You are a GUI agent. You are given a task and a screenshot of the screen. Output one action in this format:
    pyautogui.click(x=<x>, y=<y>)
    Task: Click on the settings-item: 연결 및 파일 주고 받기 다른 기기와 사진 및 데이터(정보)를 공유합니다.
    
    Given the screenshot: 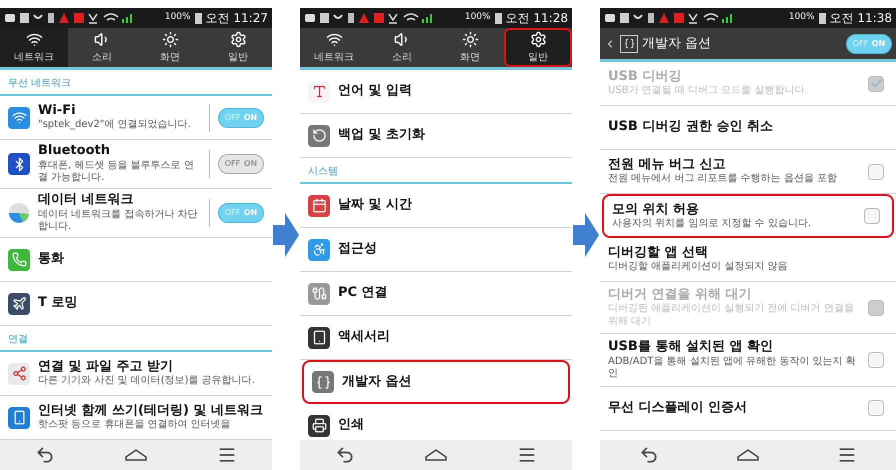 What is the action you would take?
    pyautogui.click(x=136, y=374)
    